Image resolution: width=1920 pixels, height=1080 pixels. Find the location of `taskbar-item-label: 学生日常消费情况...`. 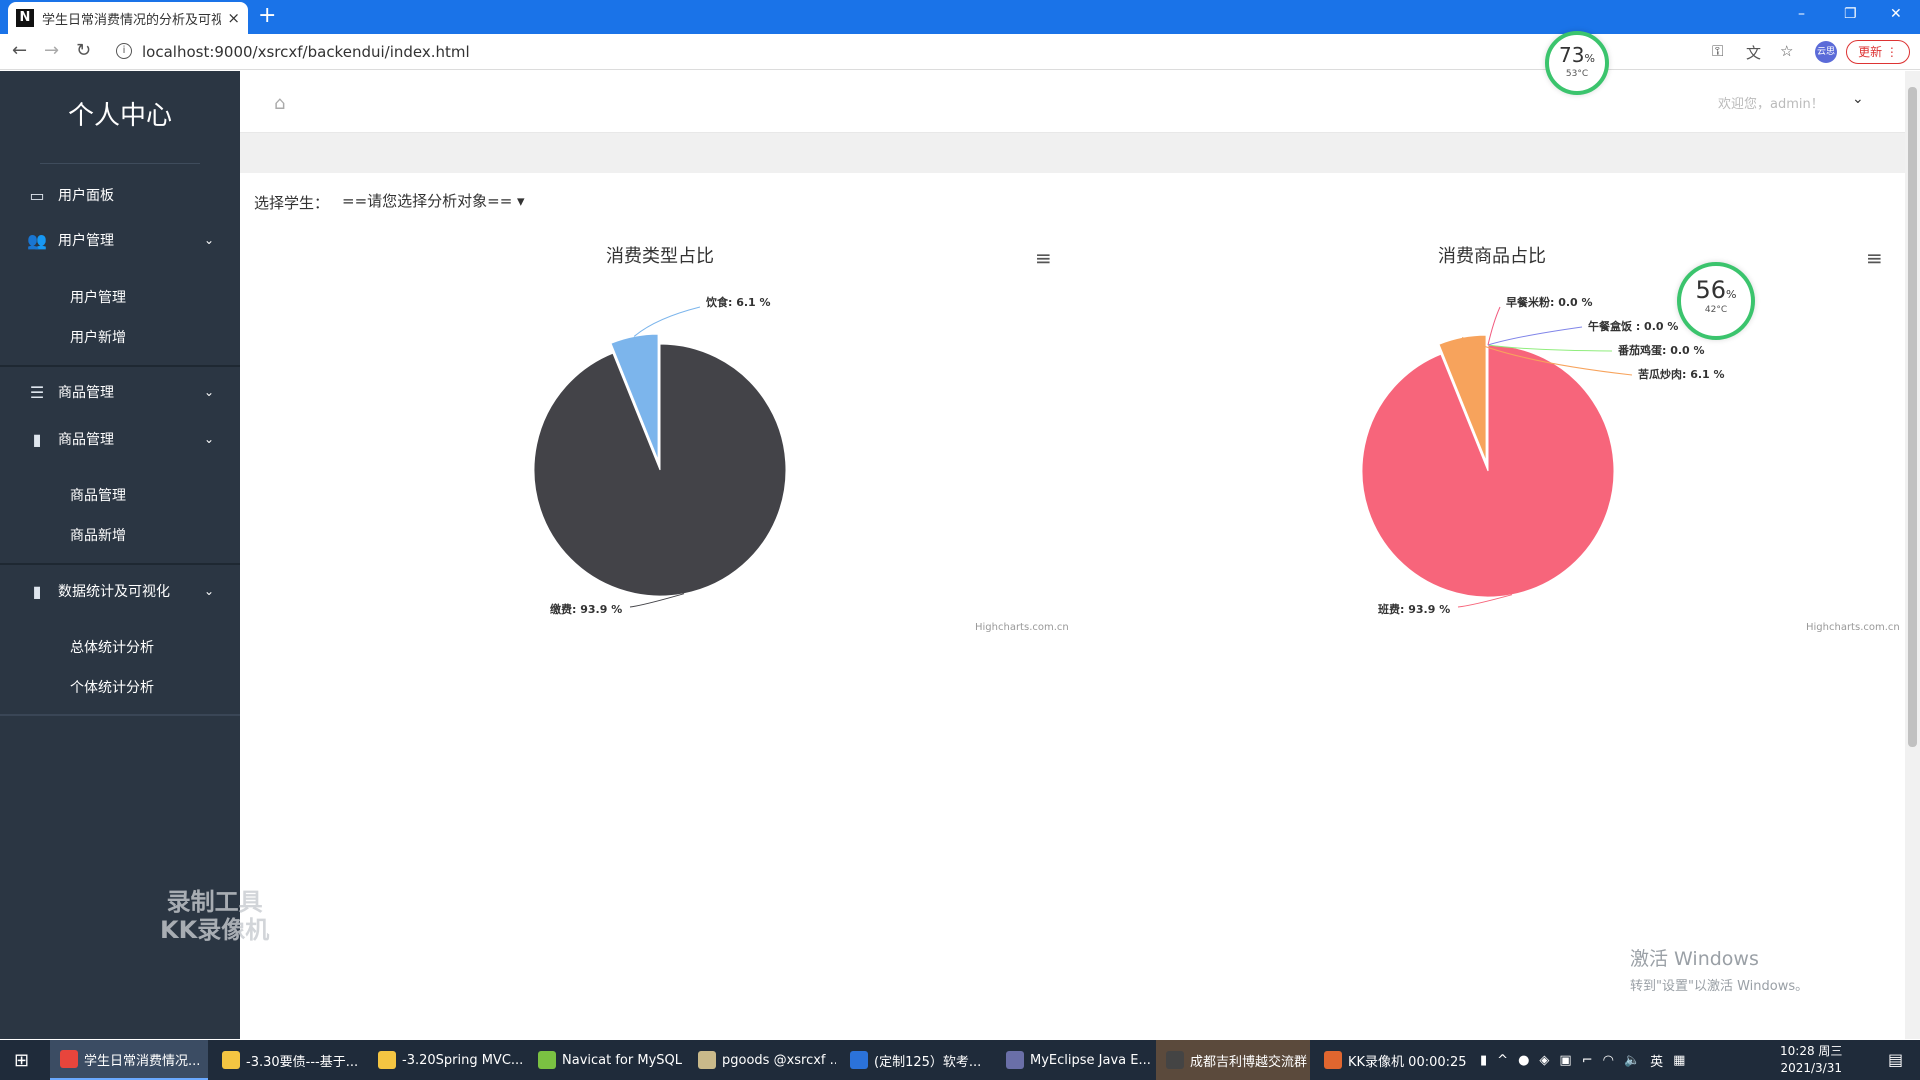

taskbar-item-label: 学生日常消费情况... is located at coordinates (142, 1061).